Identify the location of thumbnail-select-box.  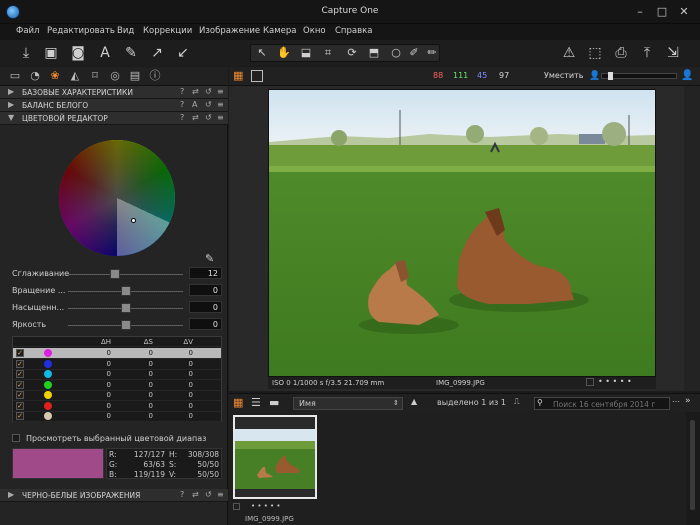
(236, 506).